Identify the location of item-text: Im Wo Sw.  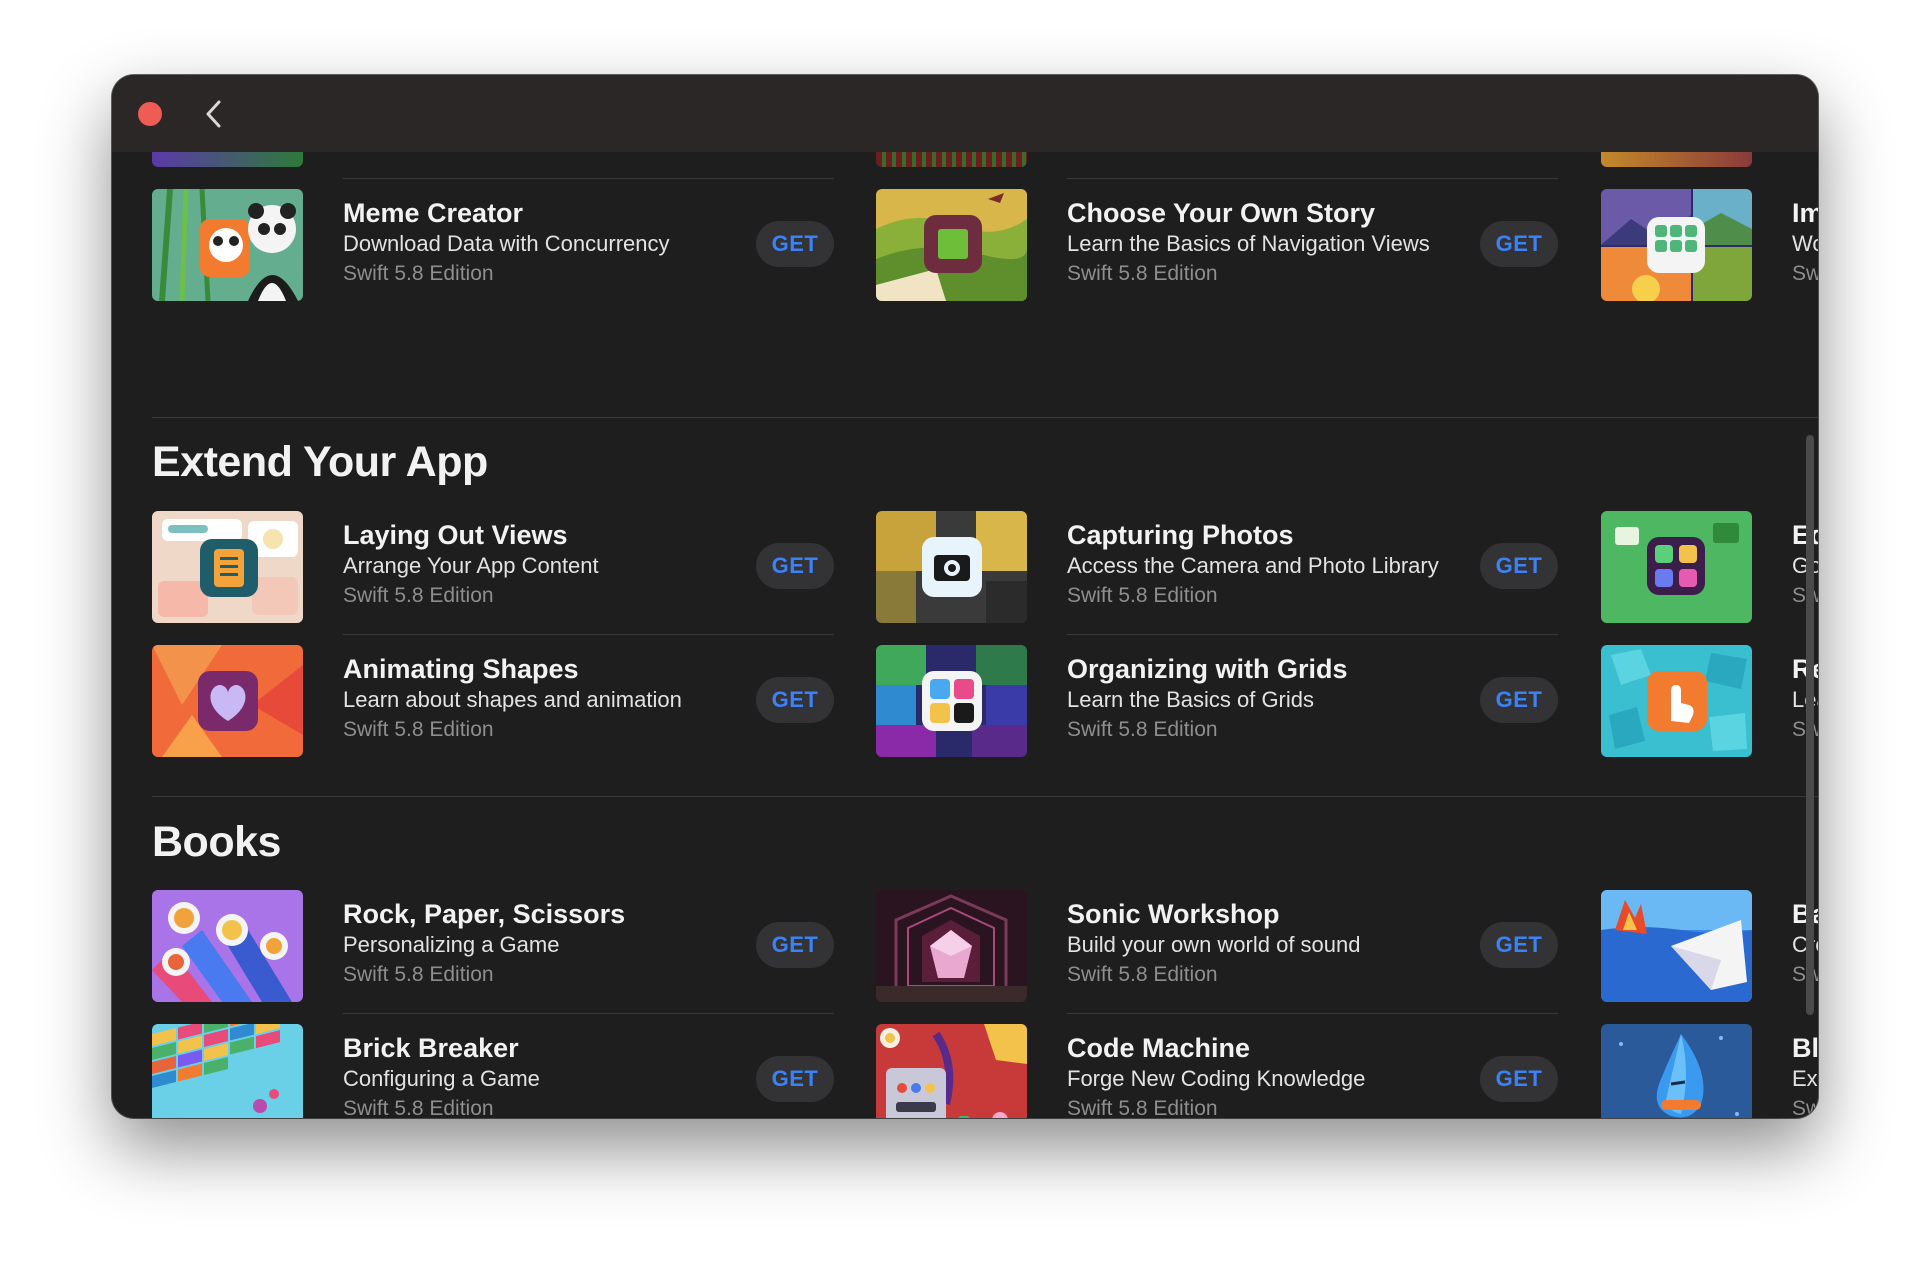
(1805, 243).